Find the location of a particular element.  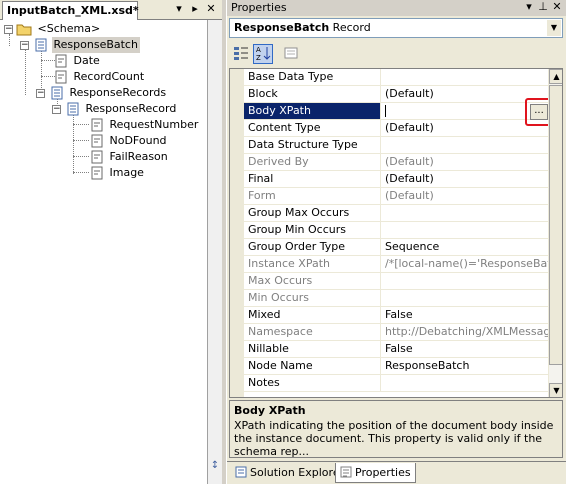

tool-window-tabs: Solution Explorer Properties is located at coordinates (396, 472).